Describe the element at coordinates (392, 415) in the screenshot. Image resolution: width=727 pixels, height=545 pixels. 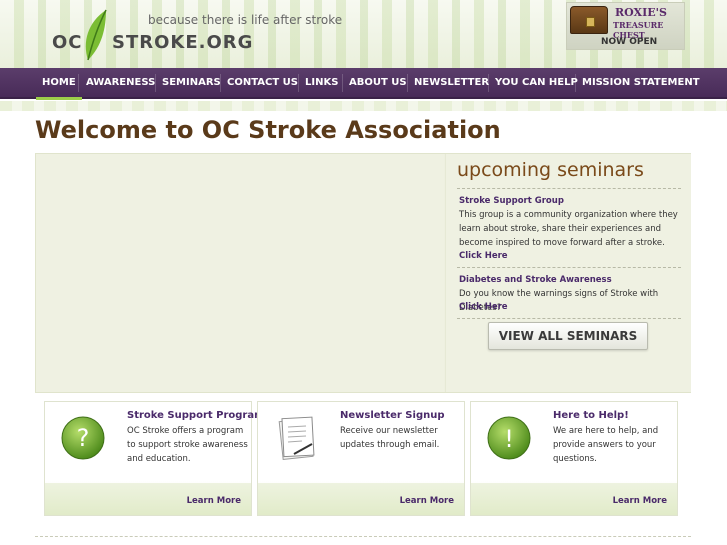
I see `card-title: Newsletter Signup` at that location.